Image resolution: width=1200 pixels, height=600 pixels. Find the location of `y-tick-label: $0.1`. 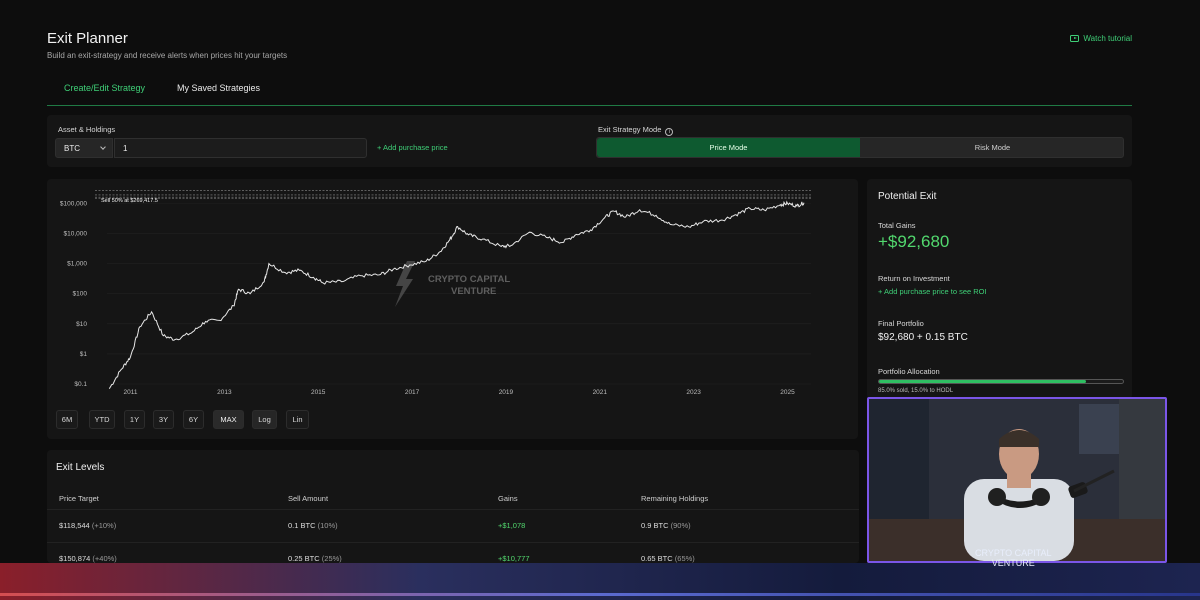

y-tick-label: $0.1 is located at coordinates (80, 384).